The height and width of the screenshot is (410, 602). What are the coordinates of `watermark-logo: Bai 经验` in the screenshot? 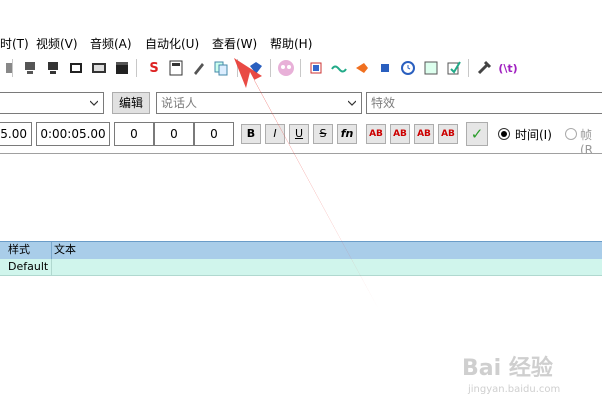 It's located at (507, 368).